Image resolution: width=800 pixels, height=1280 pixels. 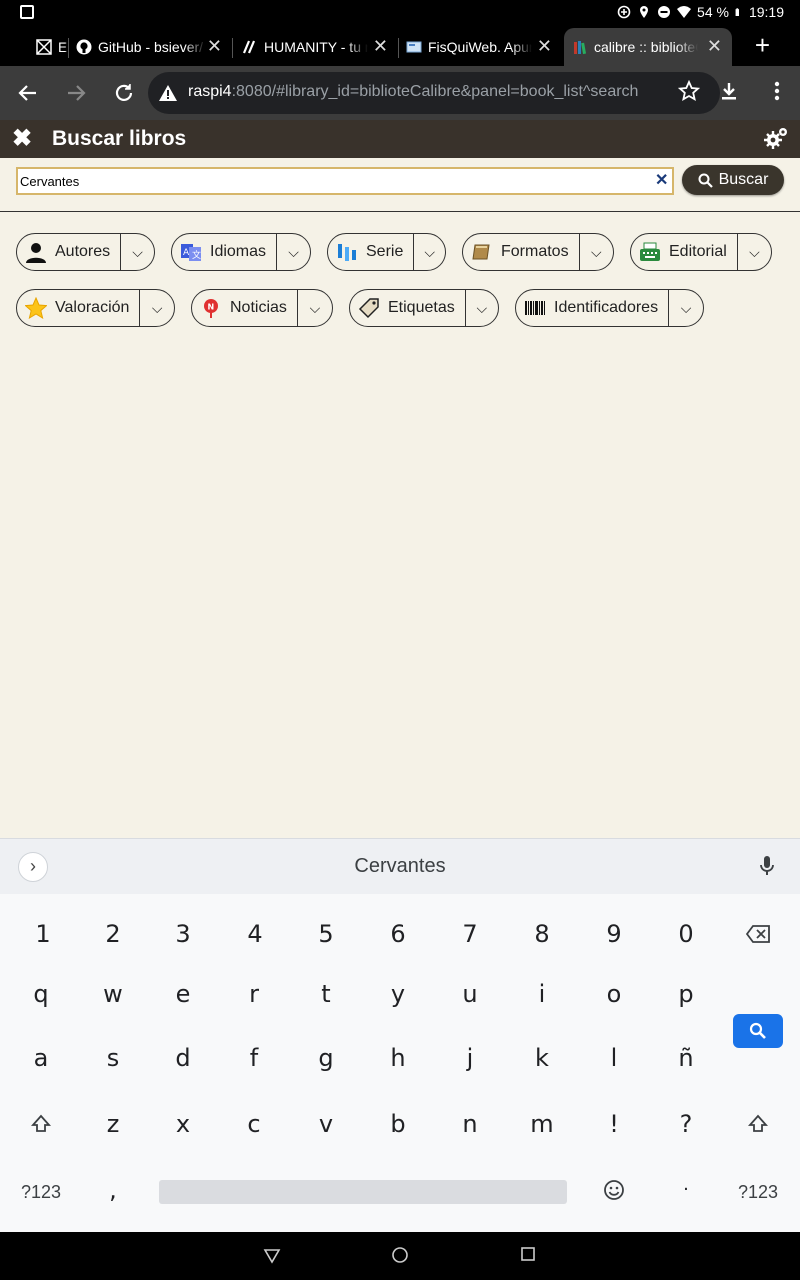 What do you see at coordinates (470, 934) in the screenshot?
I see `key-7: 7` at bounding box center [470, 934].